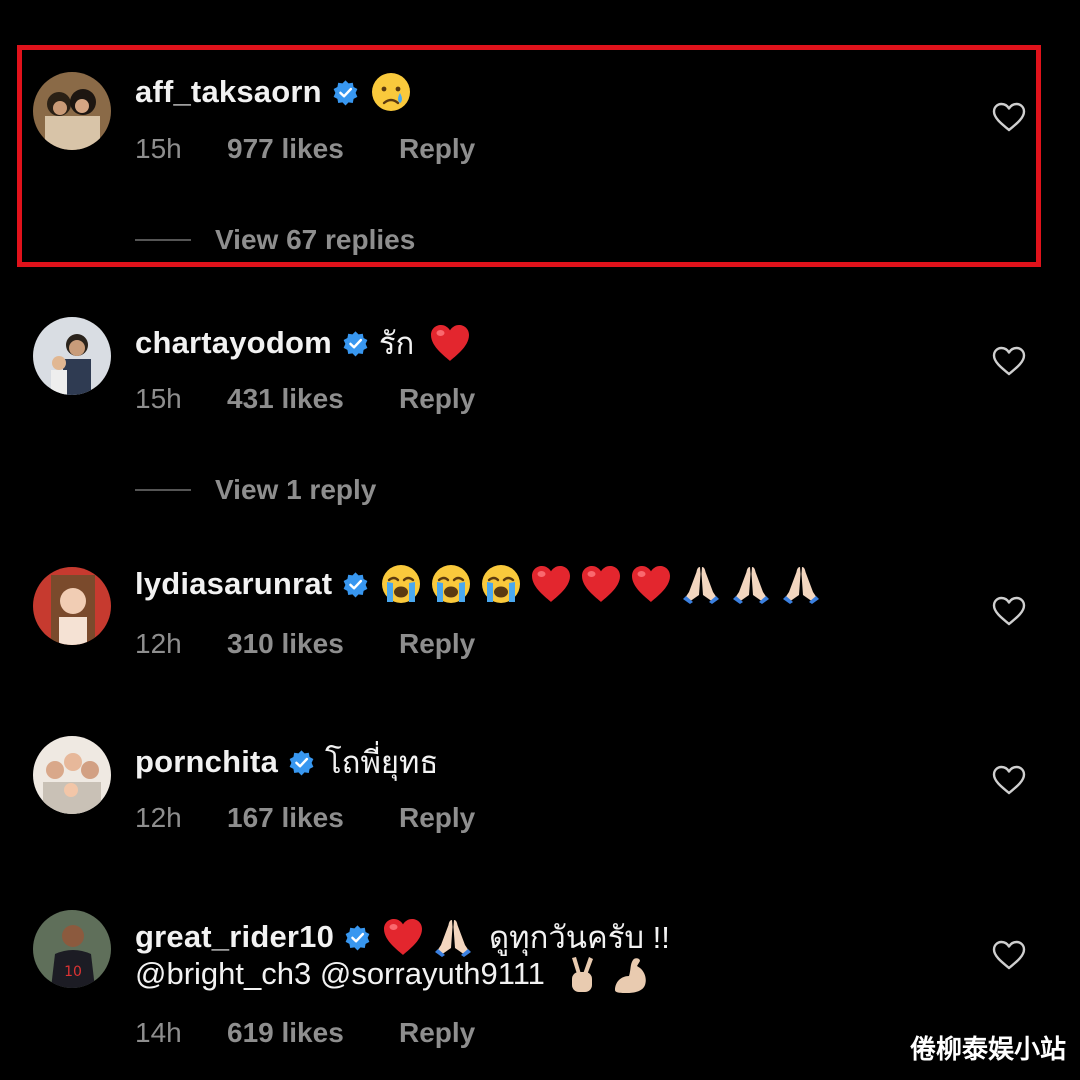 This screenshot has height=1080, width=1080. I want to click on likes-count: 619 likes, so click(313, 1033).